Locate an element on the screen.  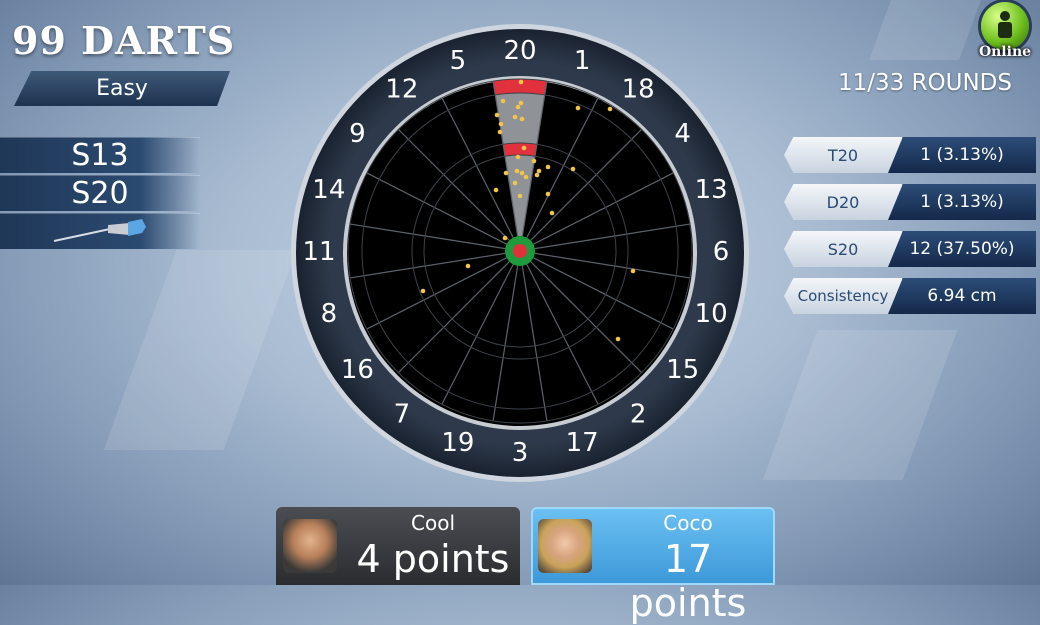
board-number-19: 19 is located at coordinates (457, 443).